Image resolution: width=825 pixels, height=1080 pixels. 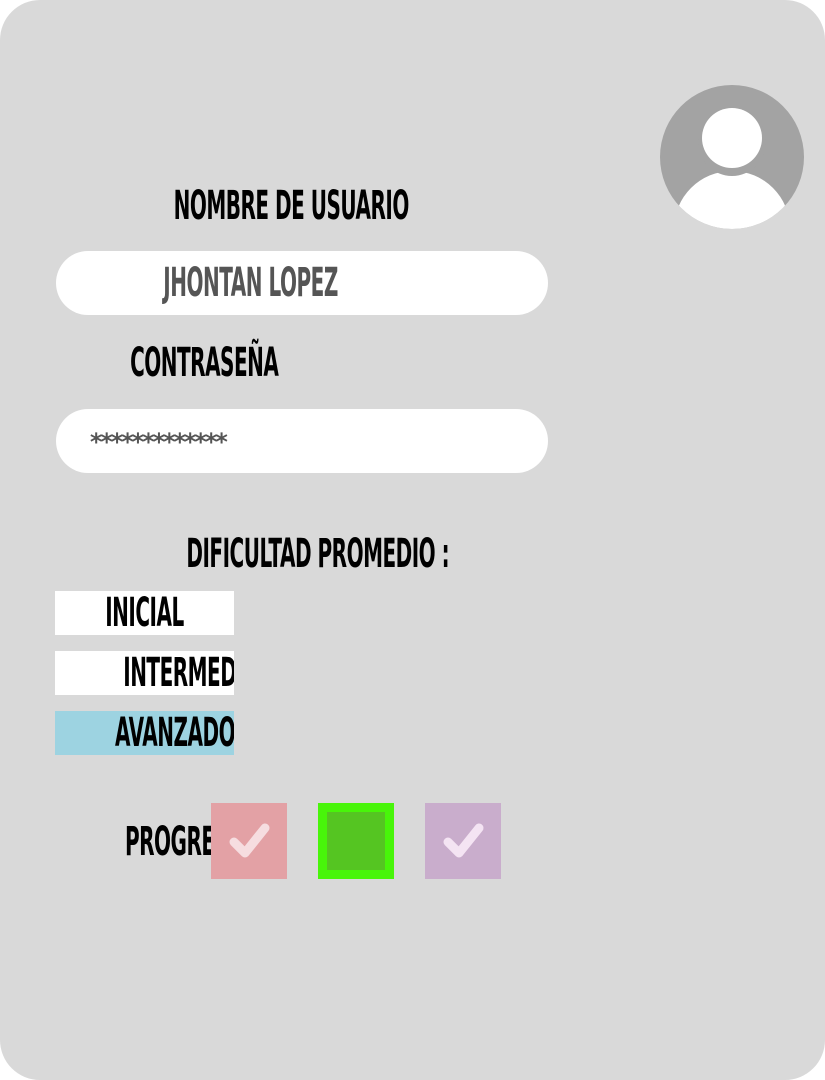 What do you see at coordinates (174, 733) in the screenshot?
I see `difficulty-option-text: AVANZADO` at bounding box center [174, 733].